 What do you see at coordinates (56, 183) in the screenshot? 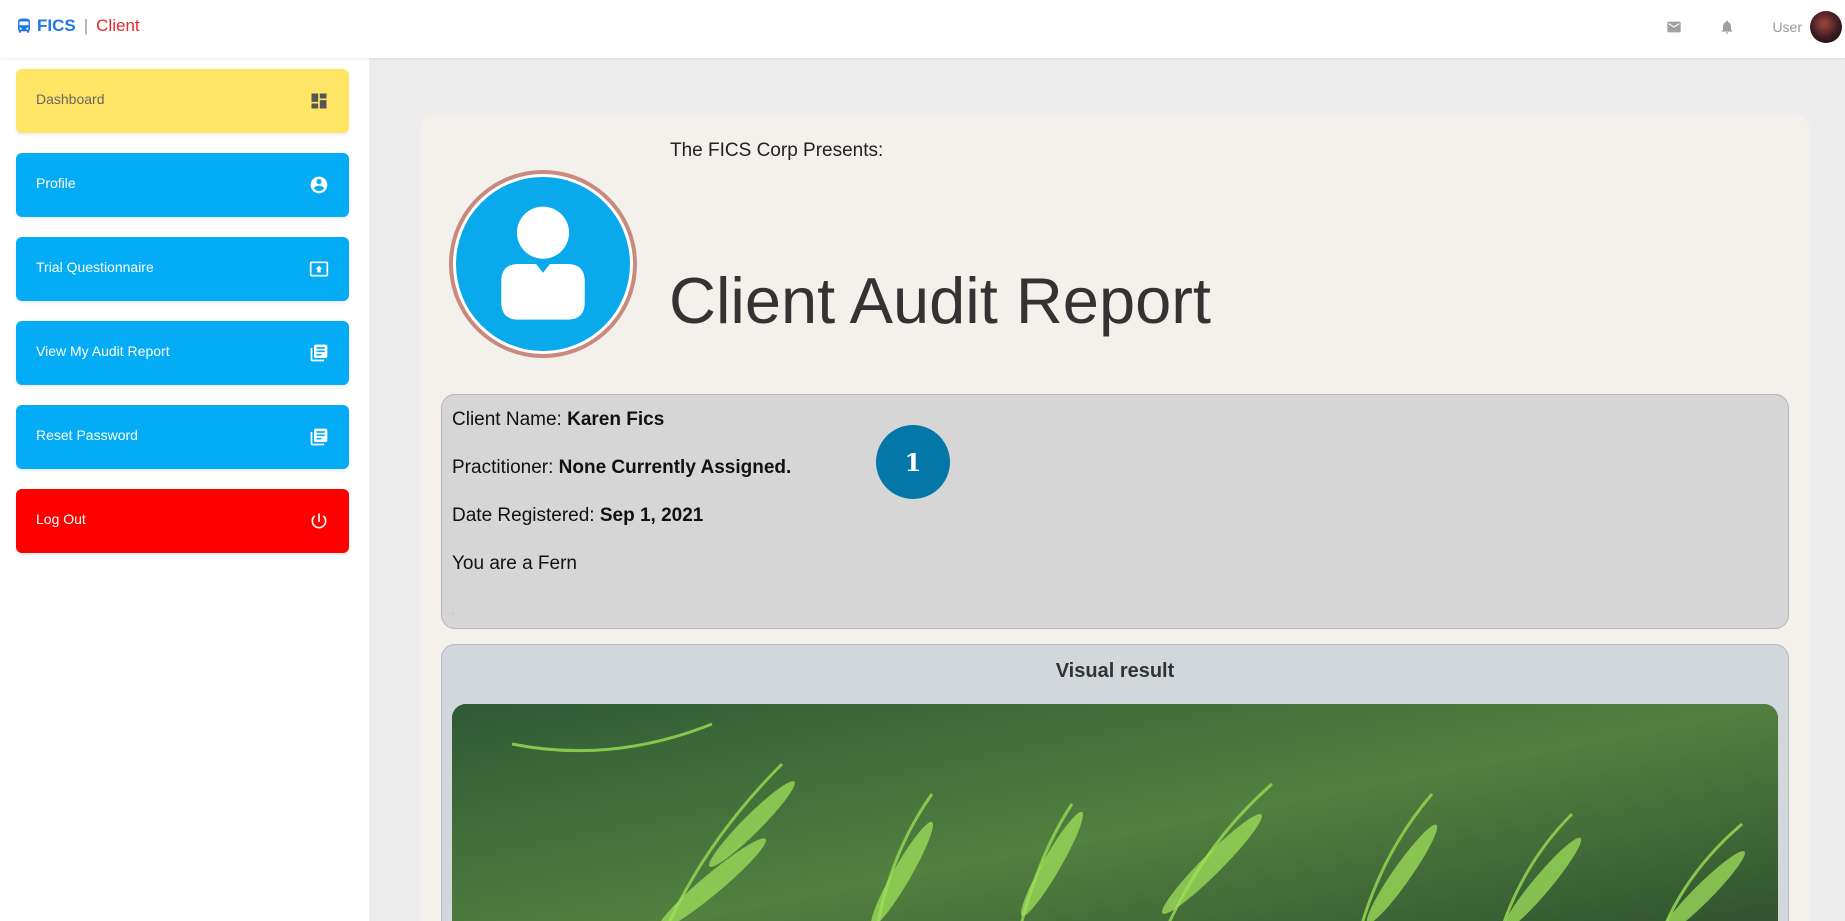
I see `sidebar-item-label: Profile` at bounding box center [56, 183].